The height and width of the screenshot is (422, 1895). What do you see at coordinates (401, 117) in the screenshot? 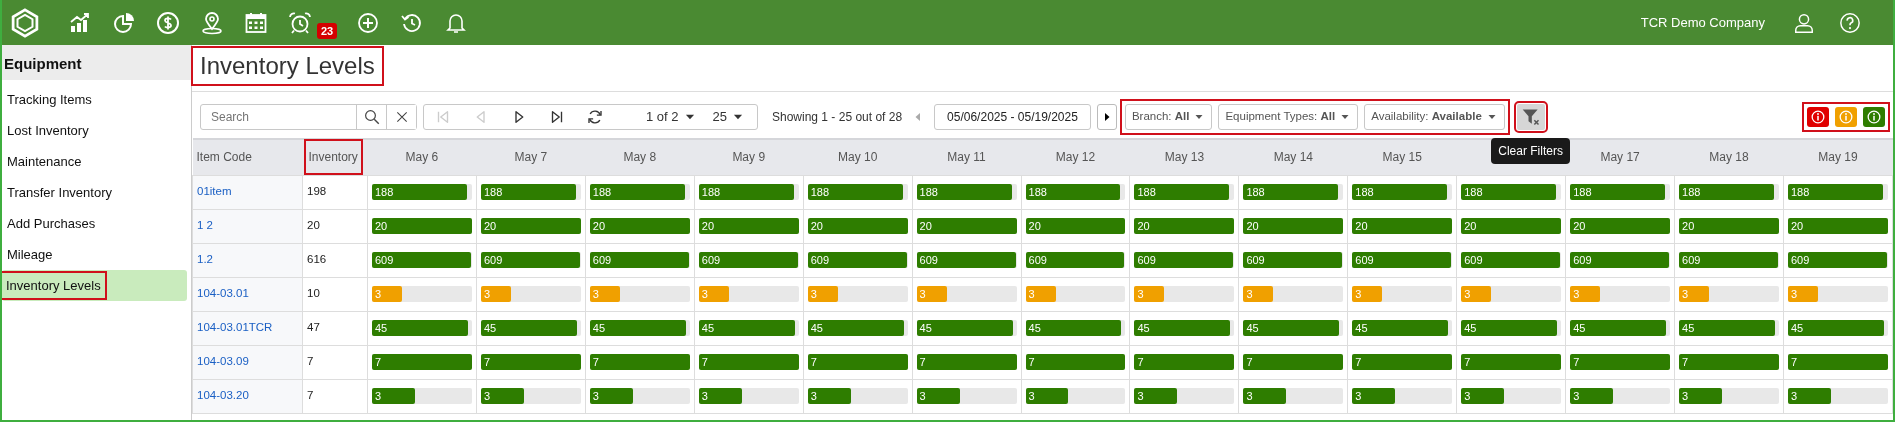
I see `clear-button` at bounding box center [401, 117].